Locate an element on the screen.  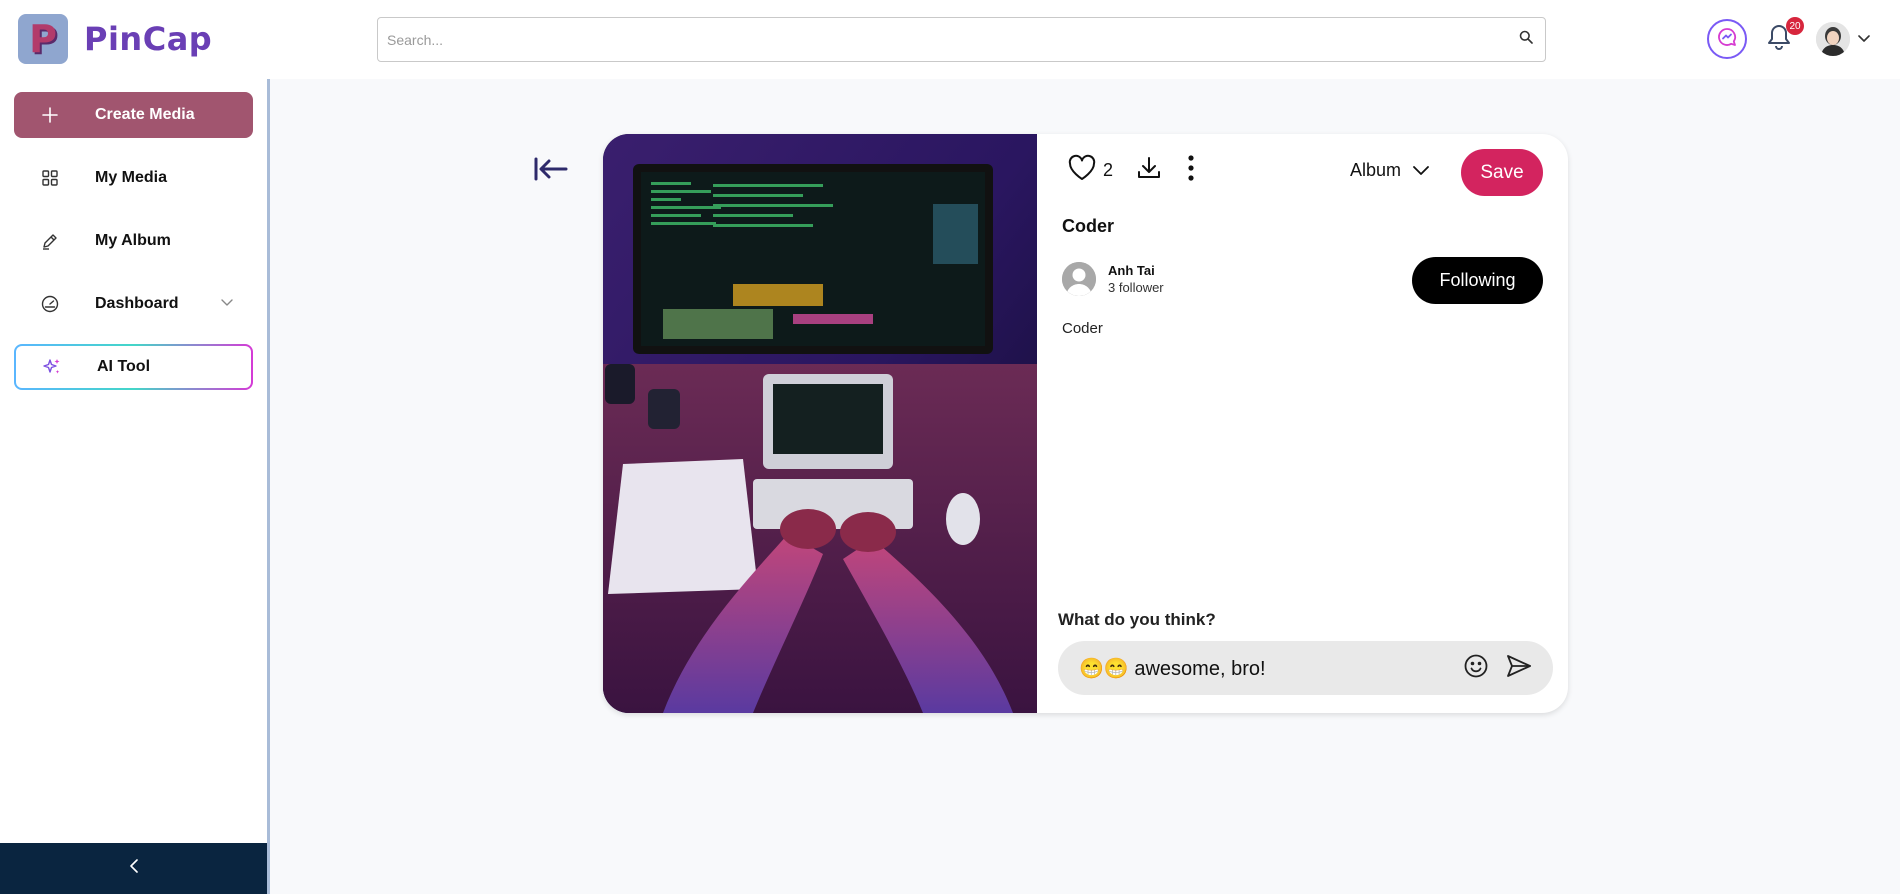
like-button: 2 is located at coordinates (1090, 170).